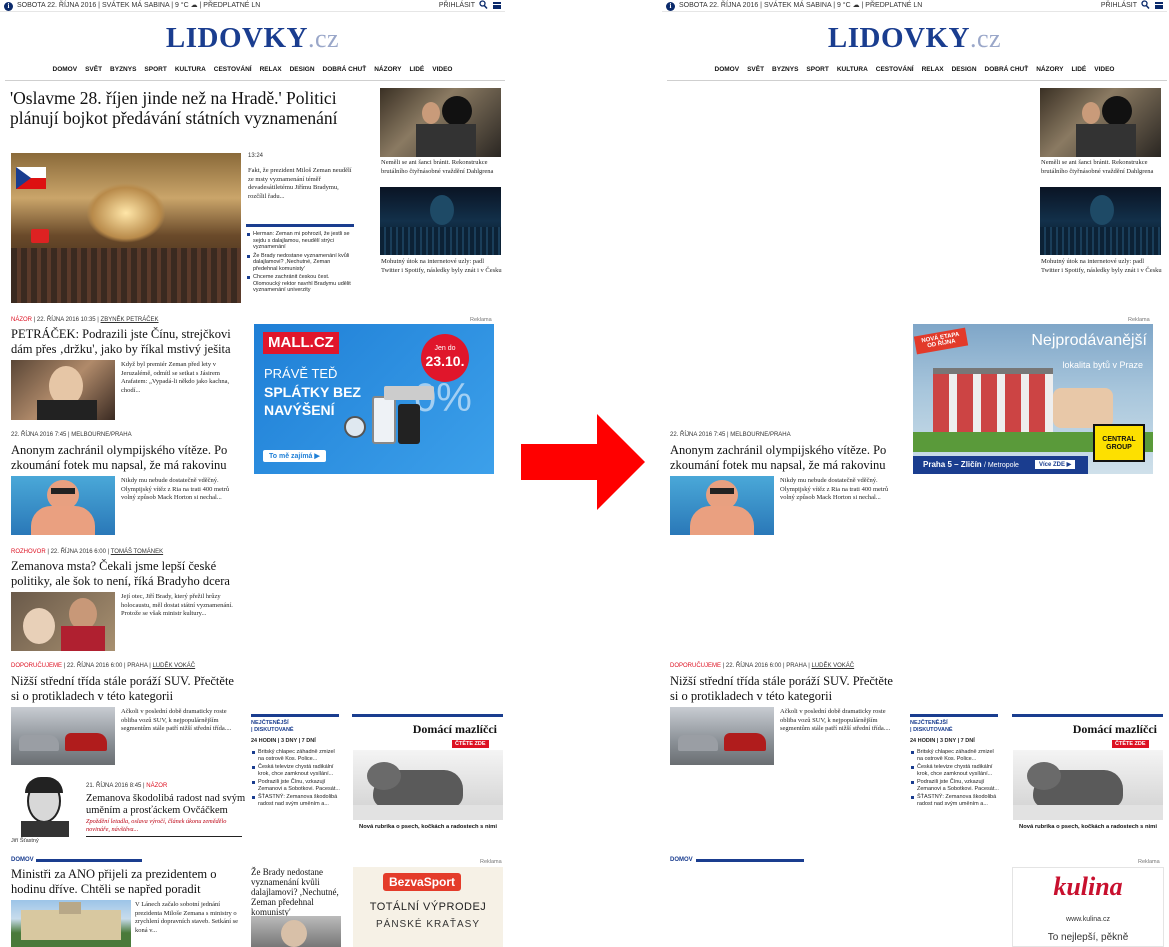 This screenshot has height=947, width=1169. Describe the element at coordinates (491, 862) in the screenshot. I see `ad-label: Reklama` at that location.